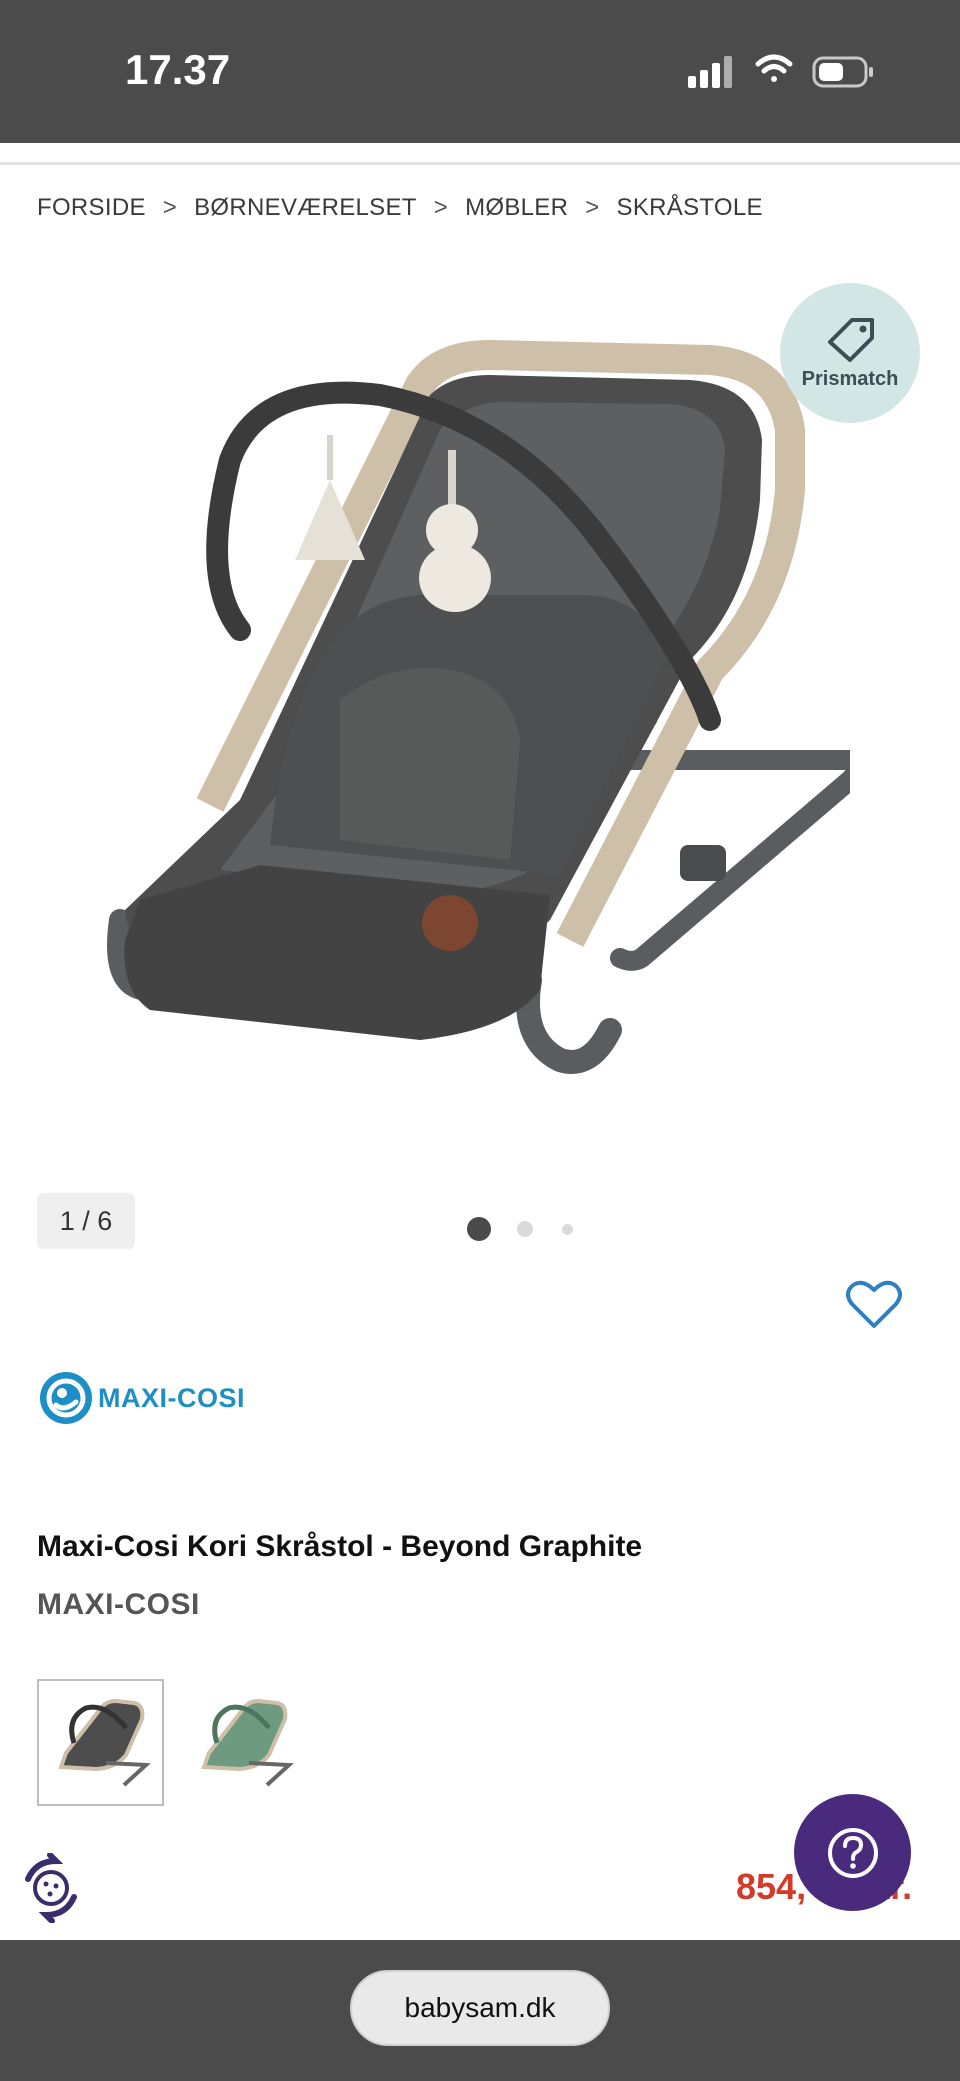 This screenshot has width=960, height=2081. Describe the element at coordinates (178, 69) in the screenshot. I see `status-time: 17.37` at that location.